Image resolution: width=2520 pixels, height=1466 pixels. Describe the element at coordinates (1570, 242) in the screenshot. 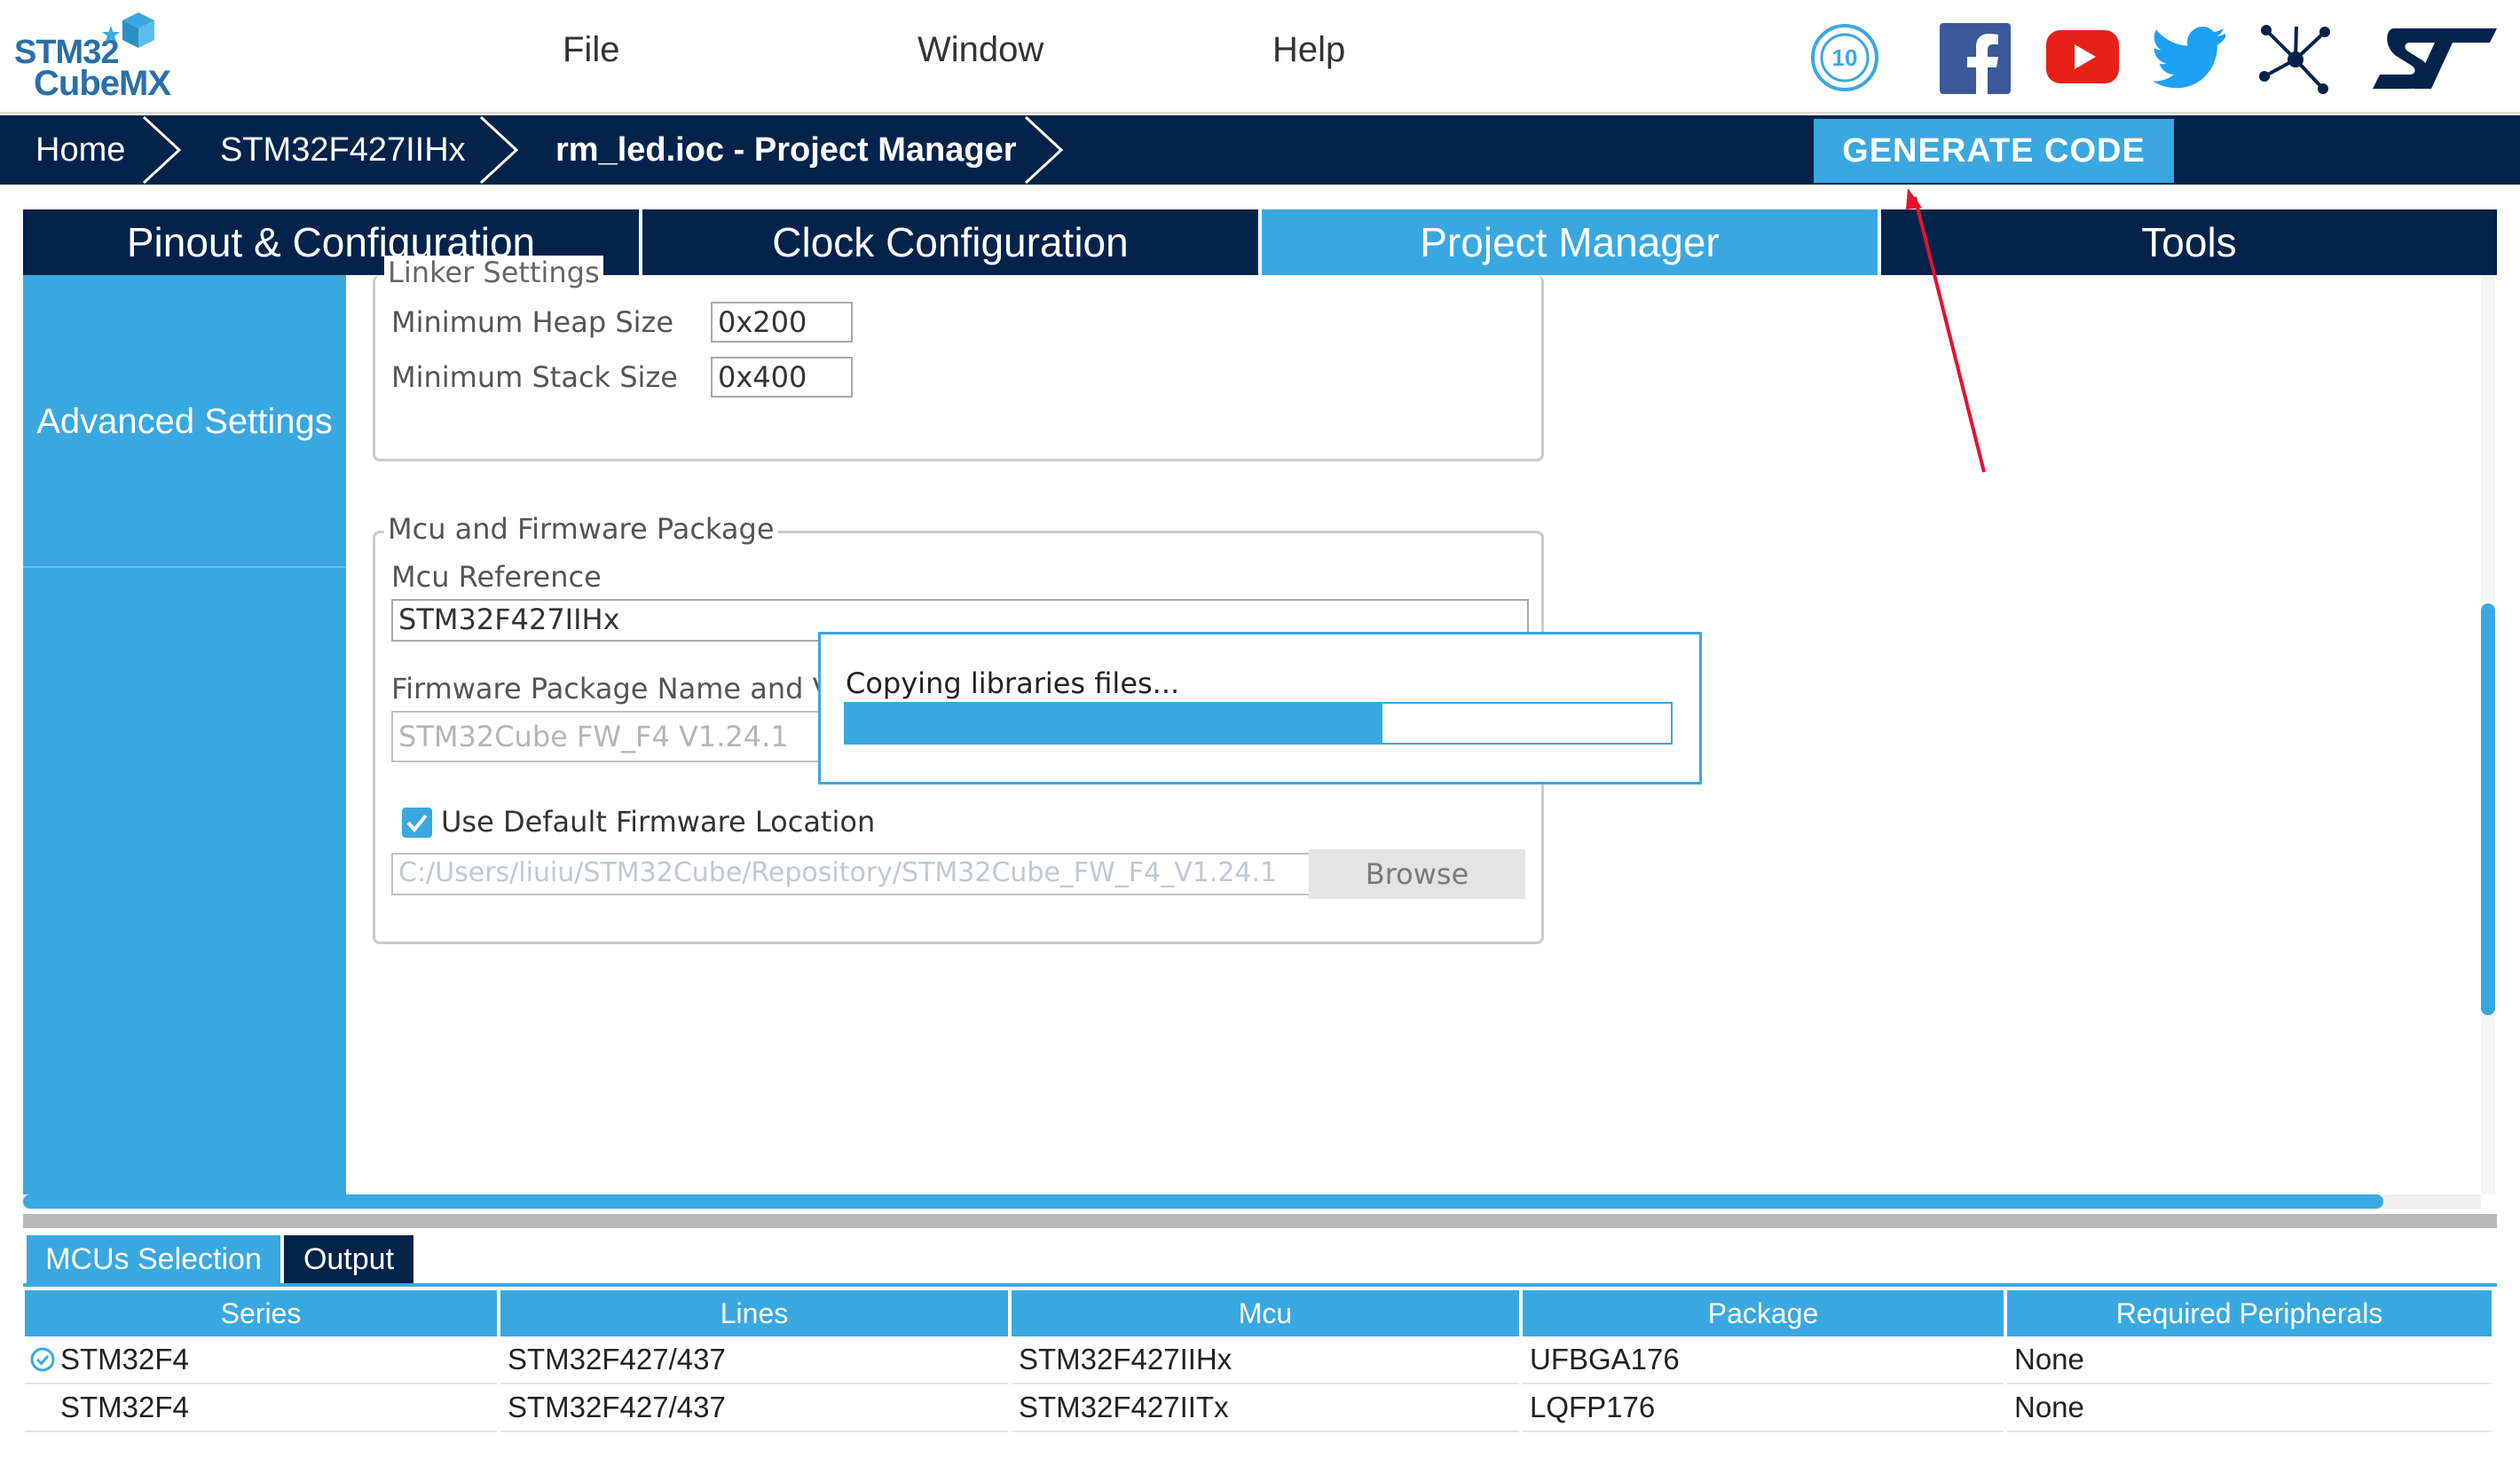

I see `tab-project-manager: Project Manager` at that location.